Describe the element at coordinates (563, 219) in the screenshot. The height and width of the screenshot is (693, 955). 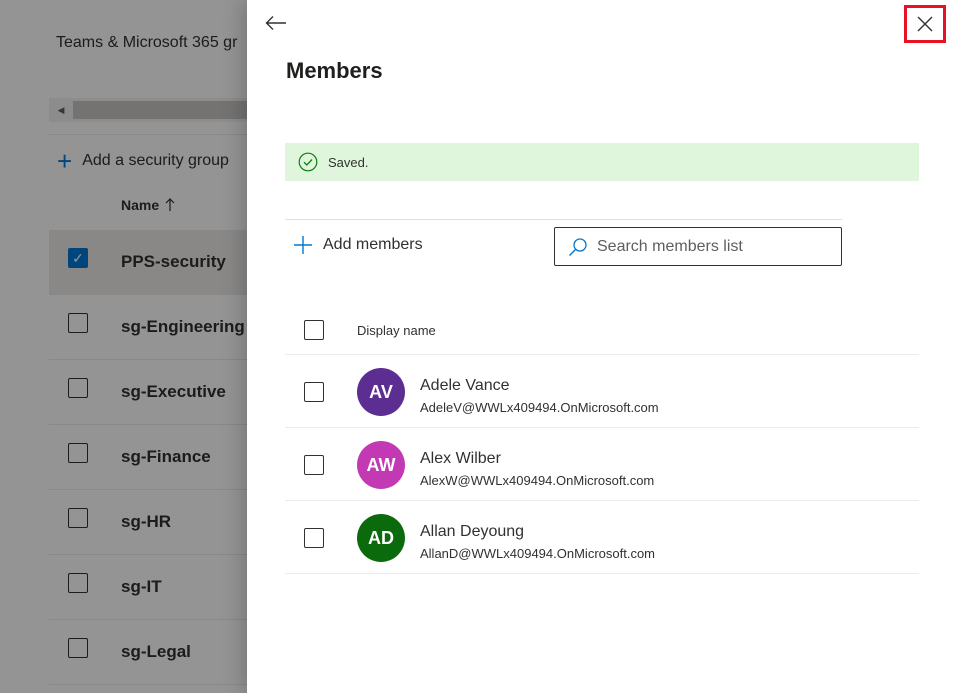
I see `command-bar-divider` at that location.